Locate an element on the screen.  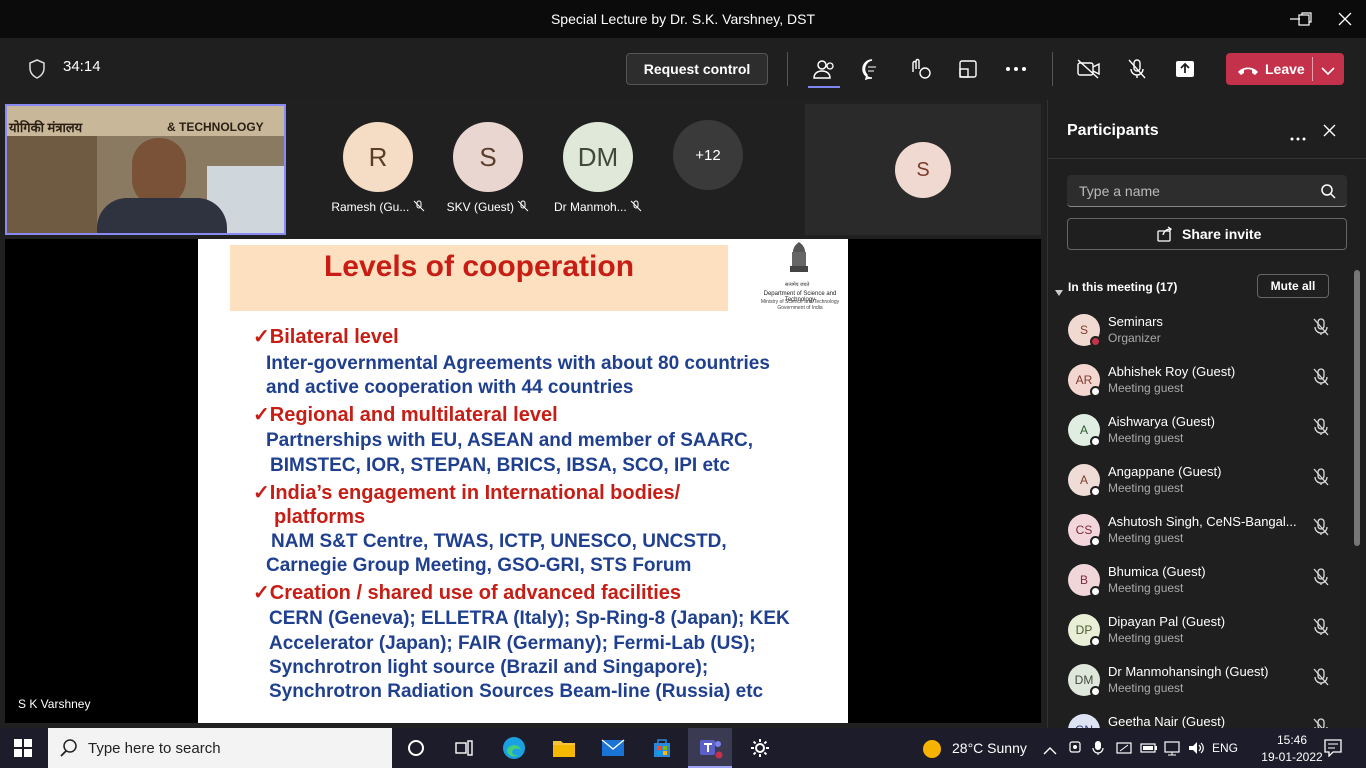
clock-date: 19-01-2022 is located at coordinates (1292, 757).